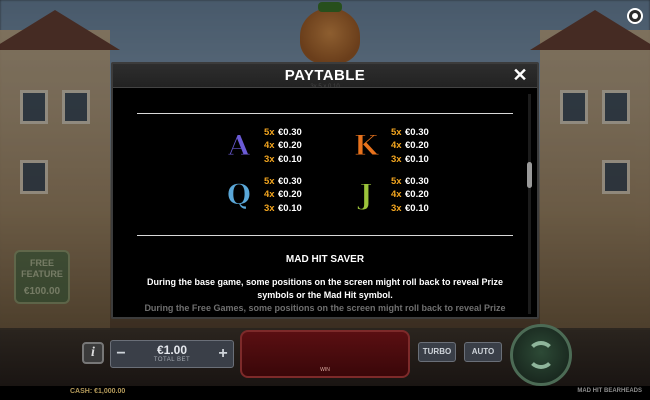 Image resolution: width=650 pixels, height=400 pixels. Describe the element at coordinates (635, 16) in the screenshot. I see `gear-icon` at that location.